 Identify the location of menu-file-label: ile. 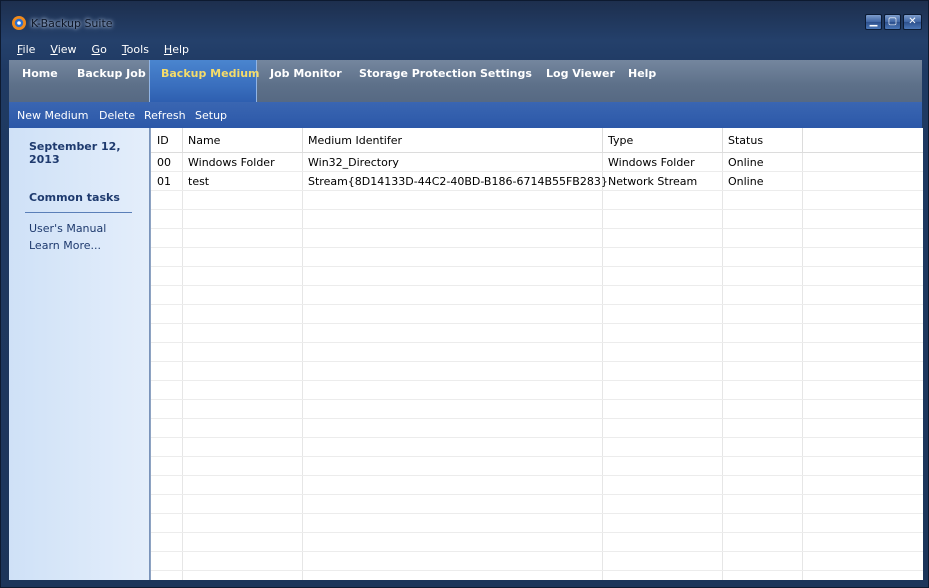
(29, 49).